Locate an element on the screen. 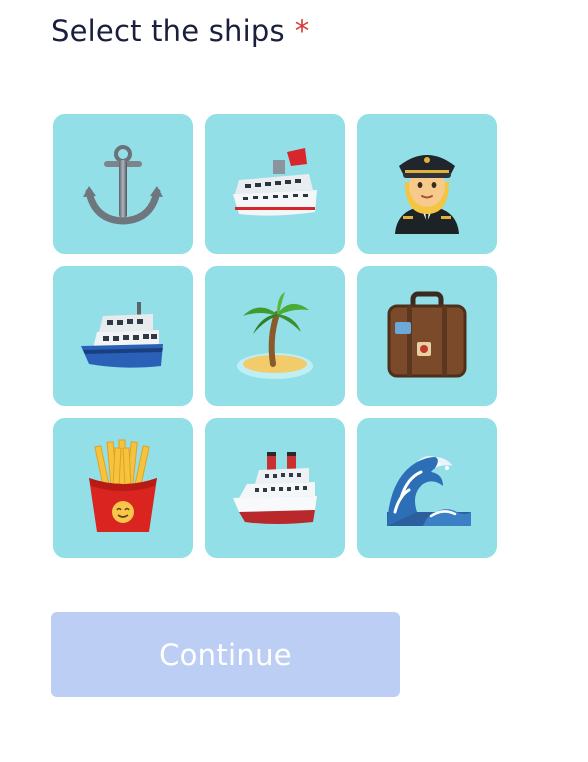 The image size is (588, 762). tile-french-fries is located at coordinates (123, 488).